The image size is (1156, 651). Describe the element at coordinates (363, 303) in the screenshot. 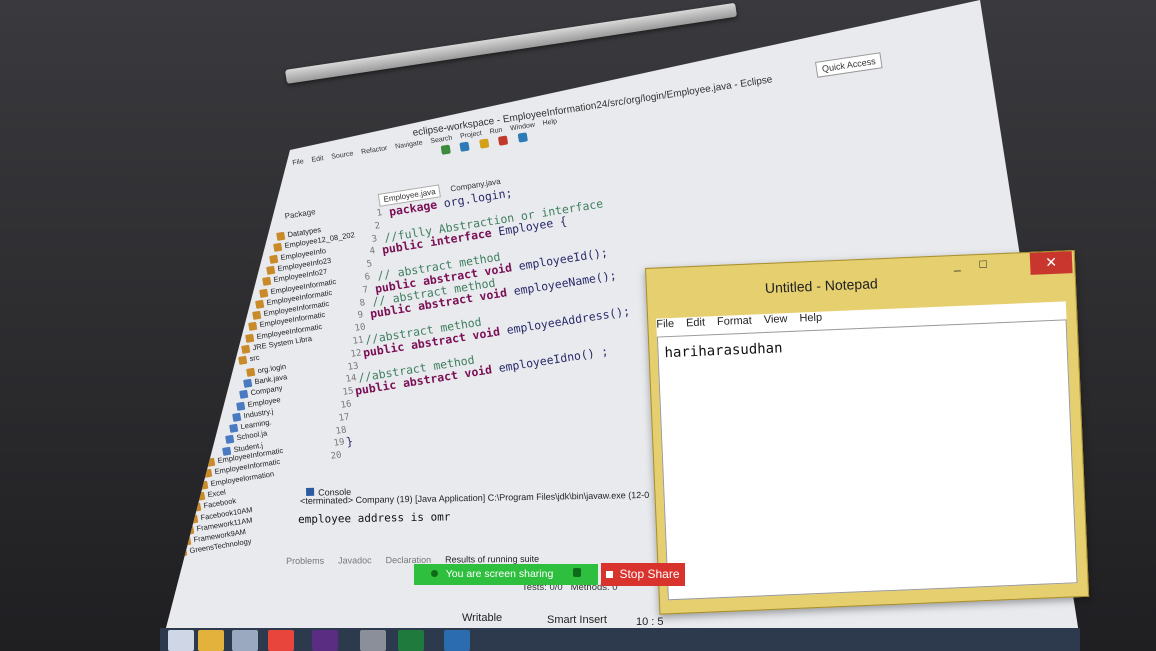

I see `line-number: 8` at that location.